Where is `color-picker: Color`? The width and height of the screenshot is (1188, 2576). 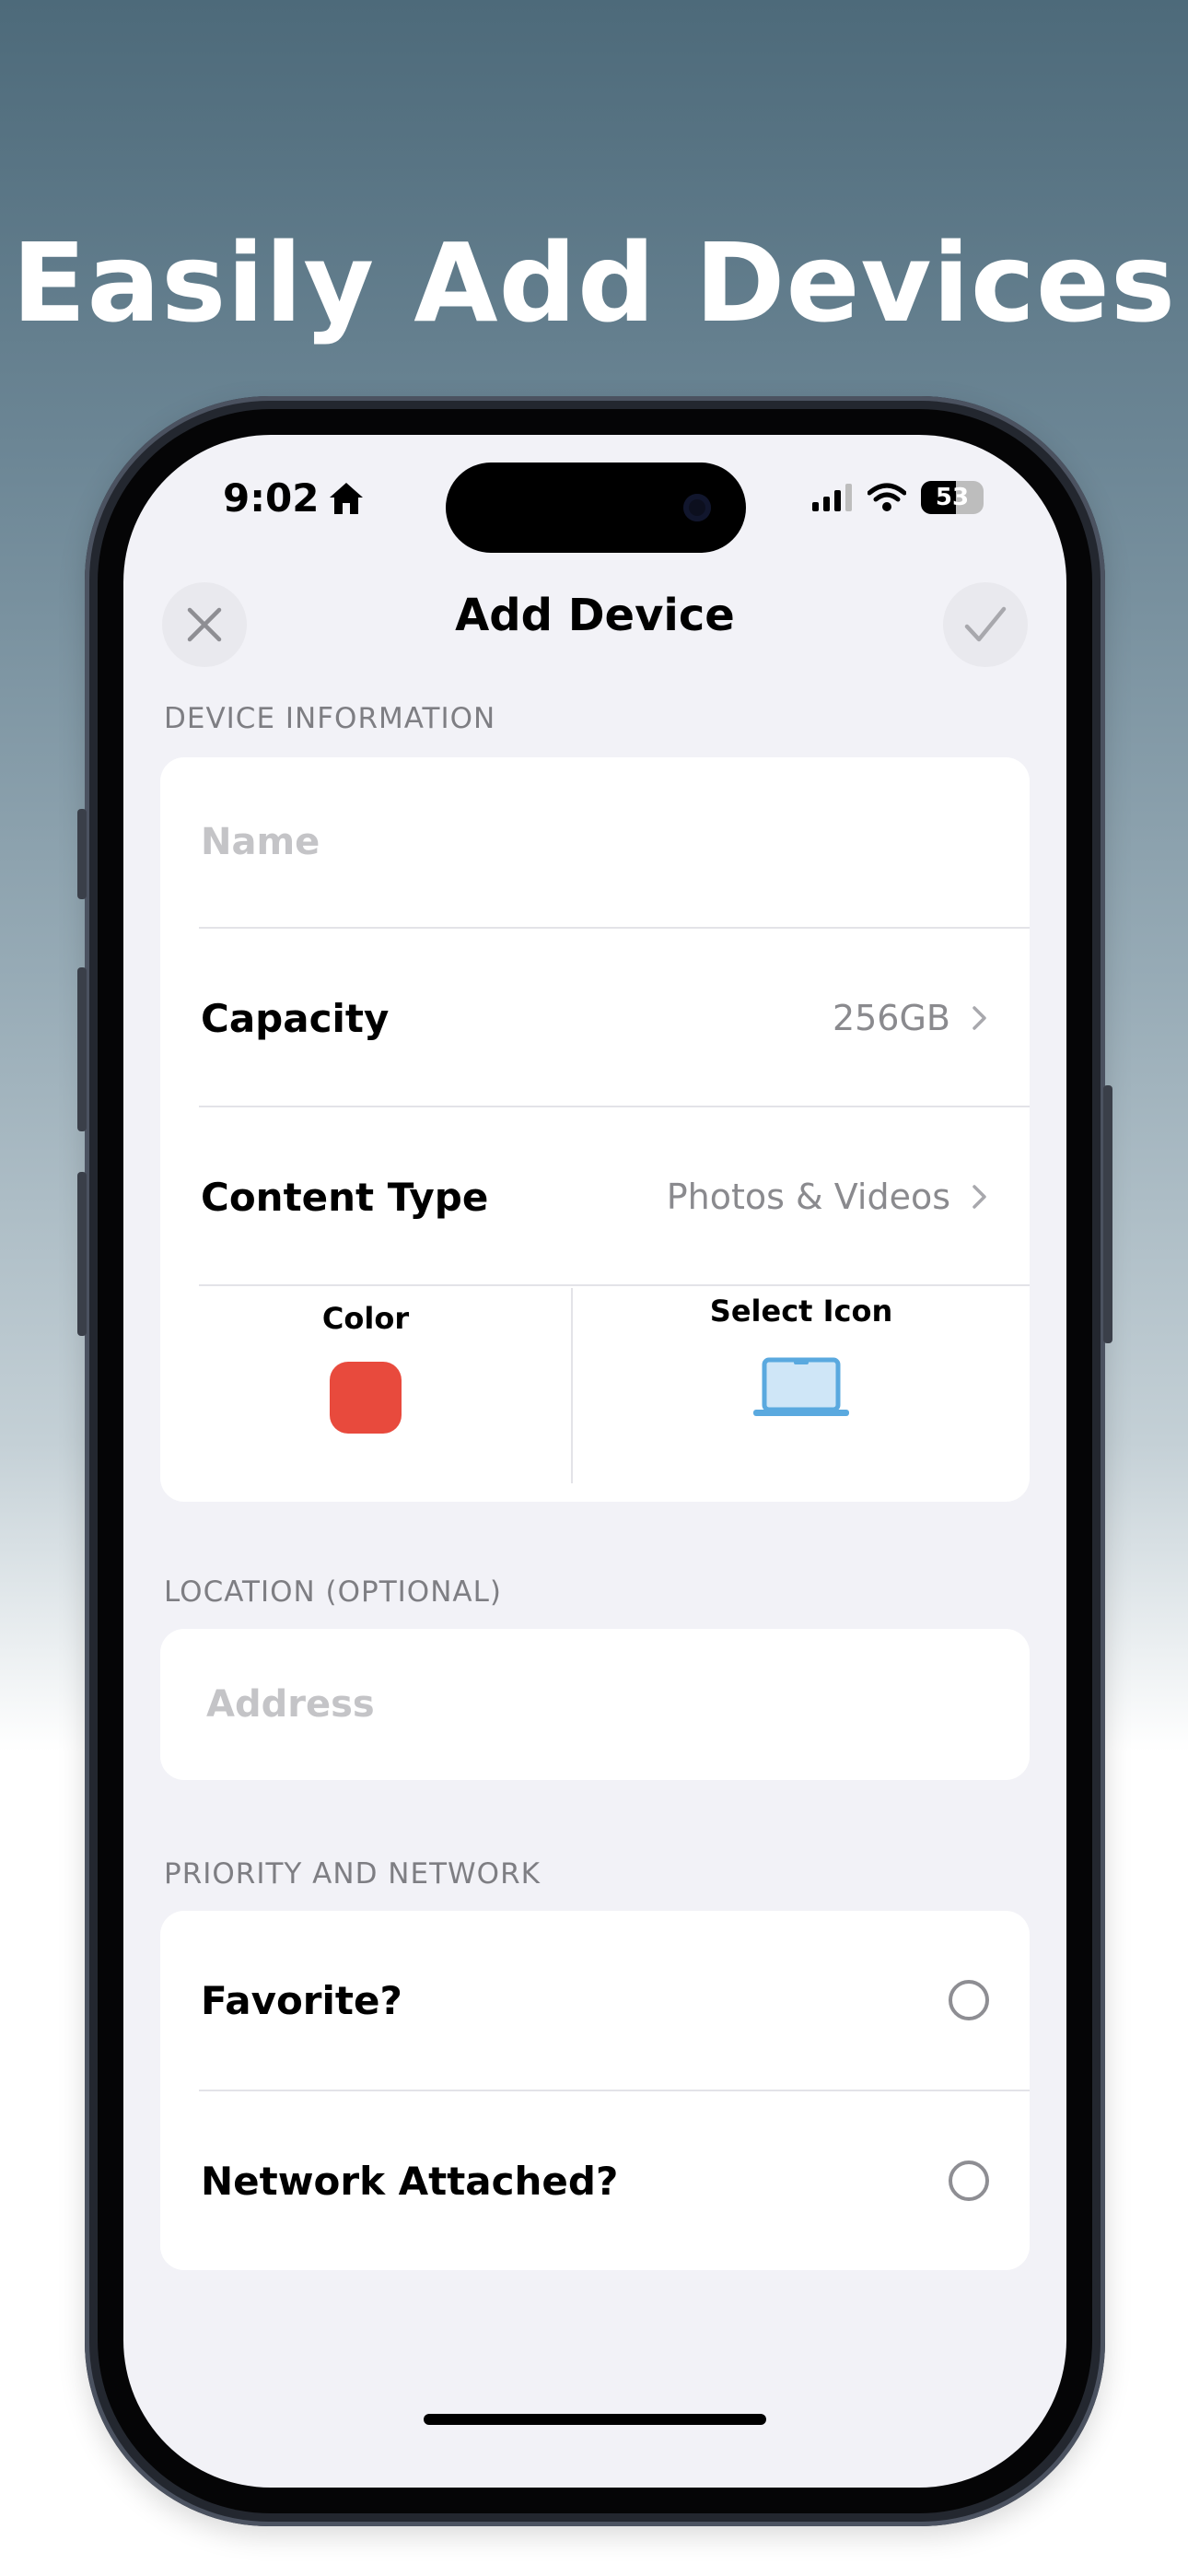
color-picker: Color is located at coordinates (365, 1401).